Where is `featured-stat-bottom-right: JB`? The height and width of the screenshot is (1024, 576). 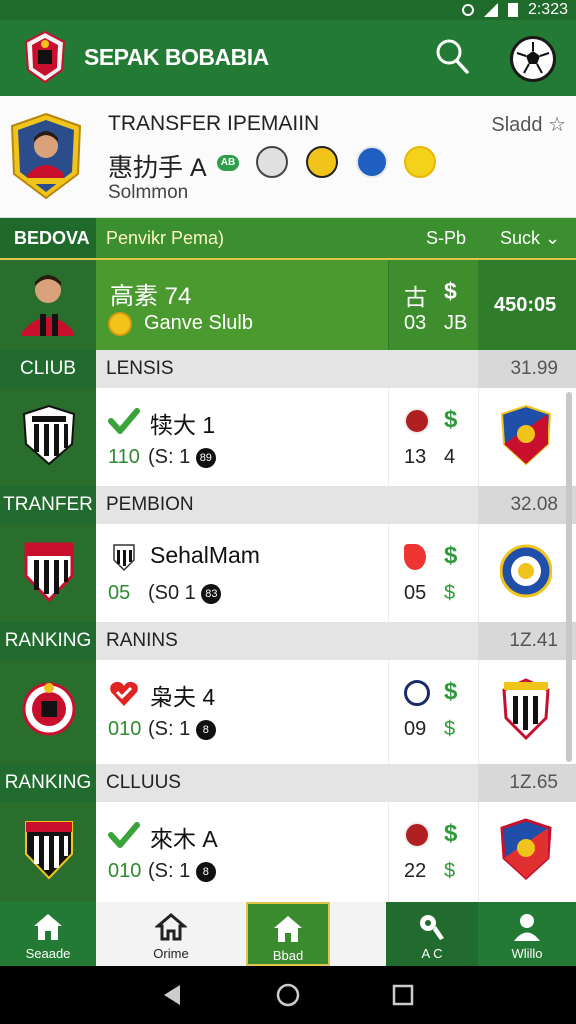
featured-stat-bottom-right: JB is located at coordinates (456, 323).